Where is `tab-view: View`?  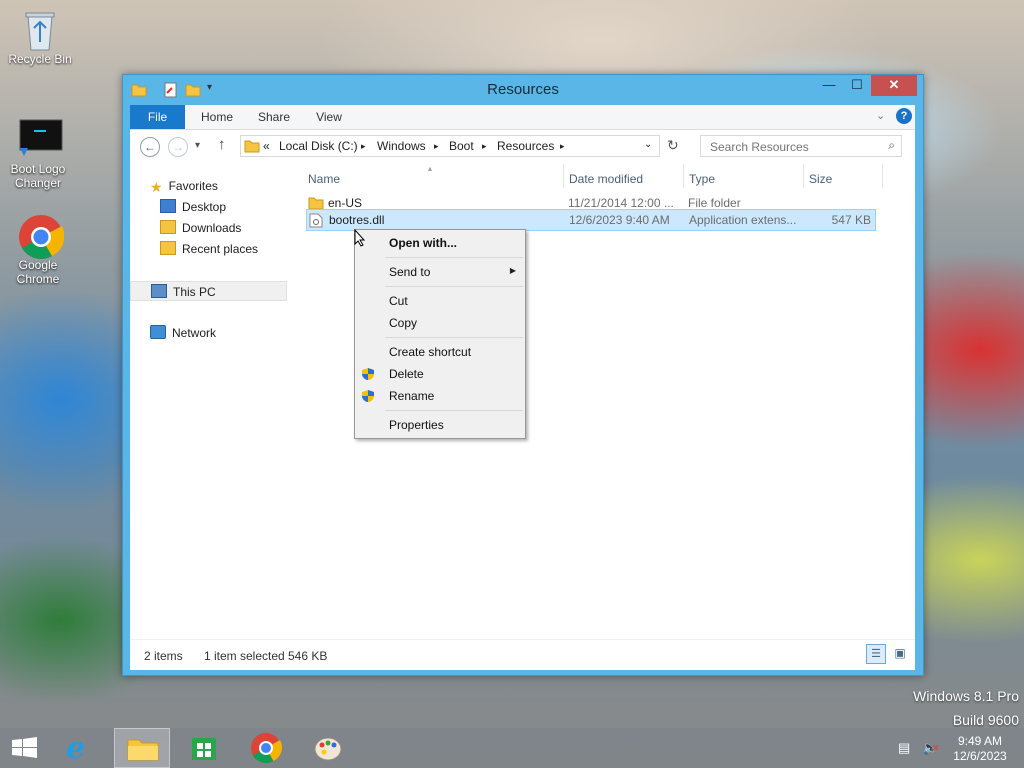 tab-view: View is located at coordinates (329, 117).